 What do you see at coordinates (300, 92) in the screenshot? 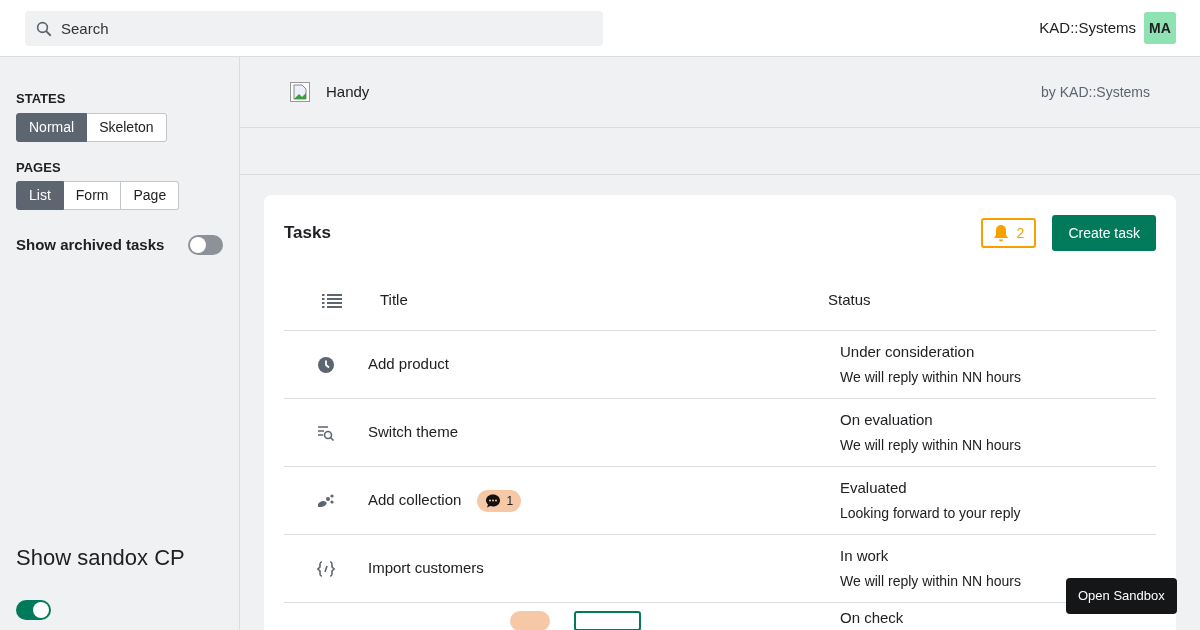
I see `broken-image-icon` at bounding box center [300, 92].